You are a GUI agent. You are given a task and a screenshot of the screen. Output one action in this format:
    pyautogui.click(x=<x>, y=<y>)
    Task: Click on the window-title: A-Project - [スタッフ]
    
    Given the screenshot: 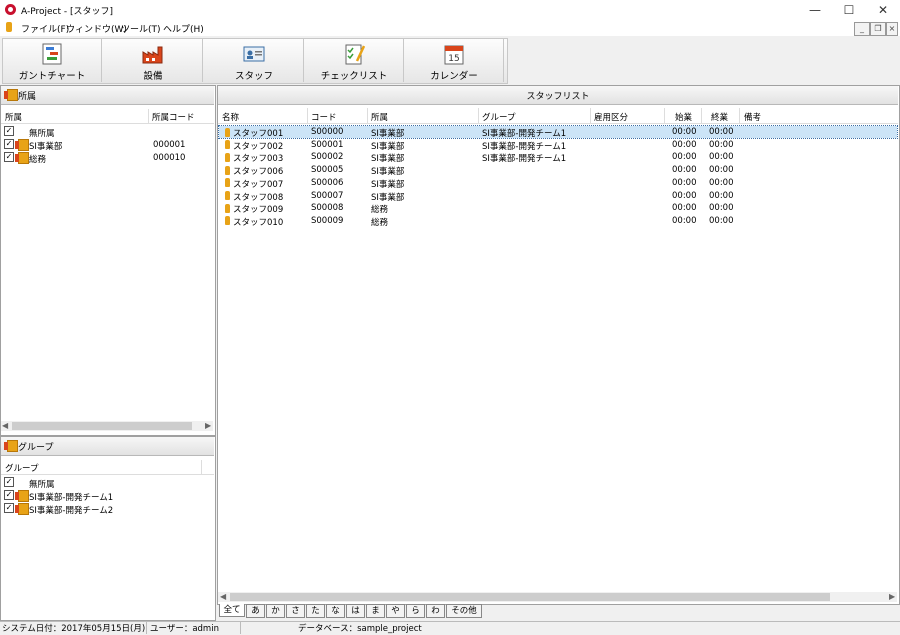 What is the action you would take?
    pyautogui.click(x=67, y=12)
    